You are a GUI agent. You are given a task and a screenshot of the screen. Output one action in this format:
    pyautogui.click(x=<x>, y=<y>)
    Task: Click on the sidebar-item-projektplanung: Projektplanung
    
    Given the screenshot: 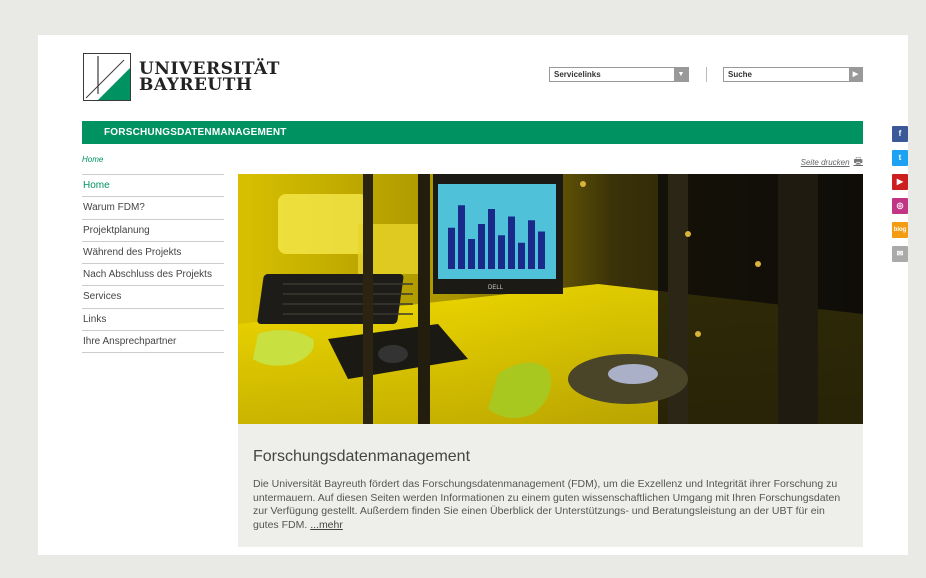 What is the action you would take?
    pyautogui.click(x=153, y=231)
    